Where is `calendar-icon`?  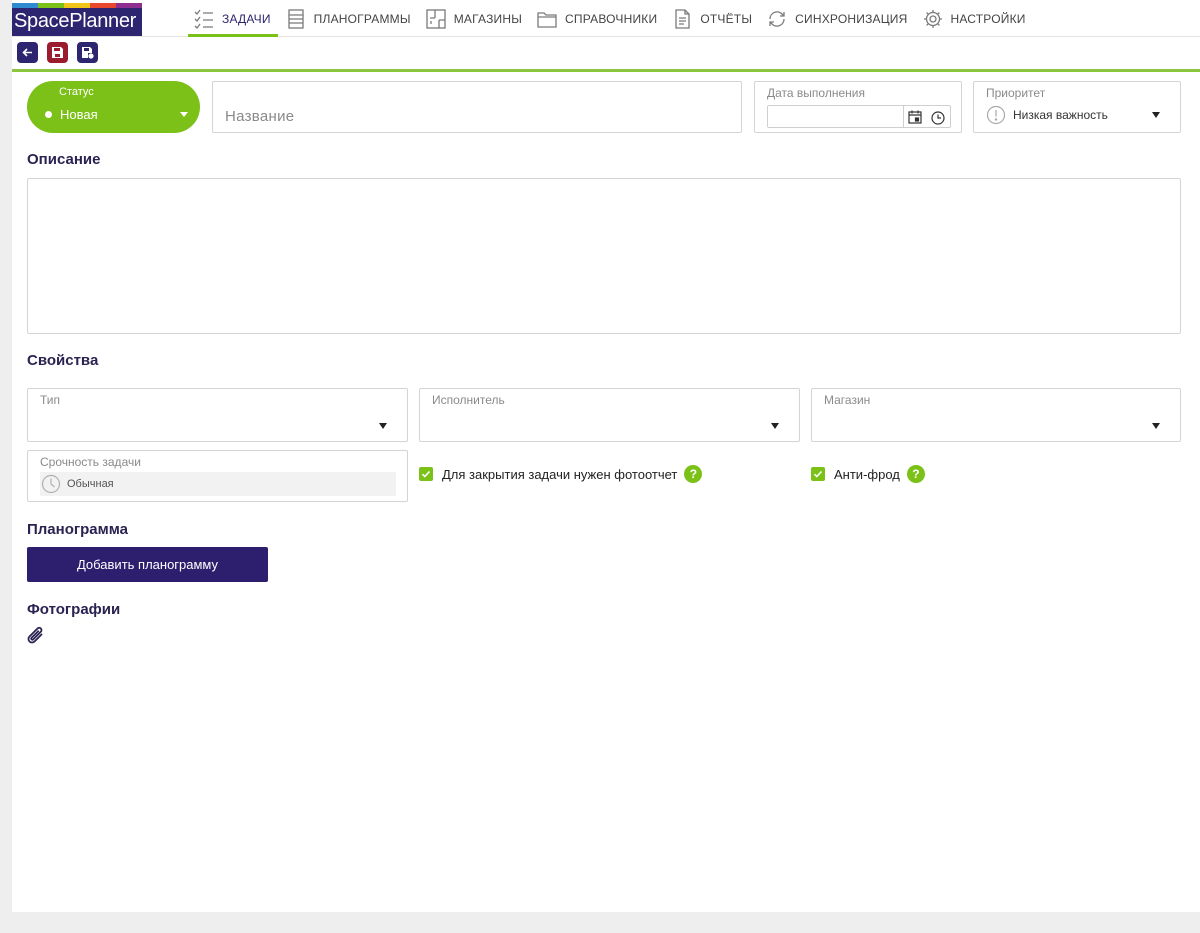
calendar-icon is located at coordinates (915, 117).